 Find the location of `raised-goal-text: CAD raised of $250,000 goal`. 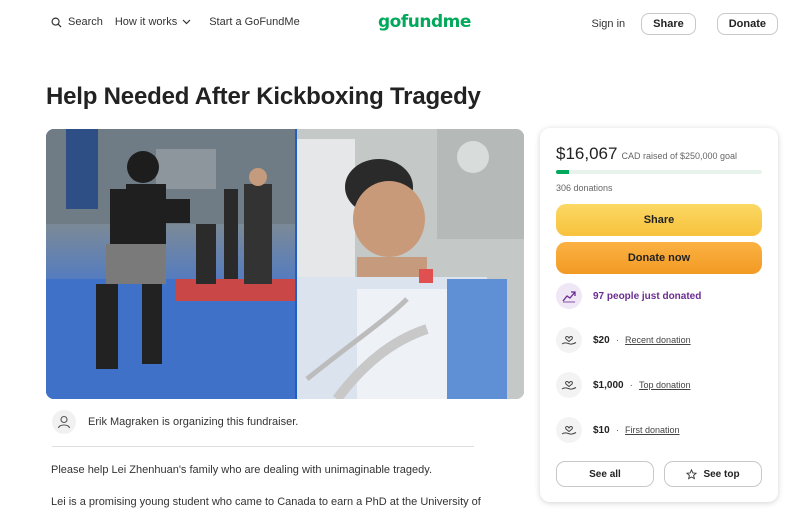

raised-goal-text: CAD raised of $250,000 goal is located at coordinates (679, 156).